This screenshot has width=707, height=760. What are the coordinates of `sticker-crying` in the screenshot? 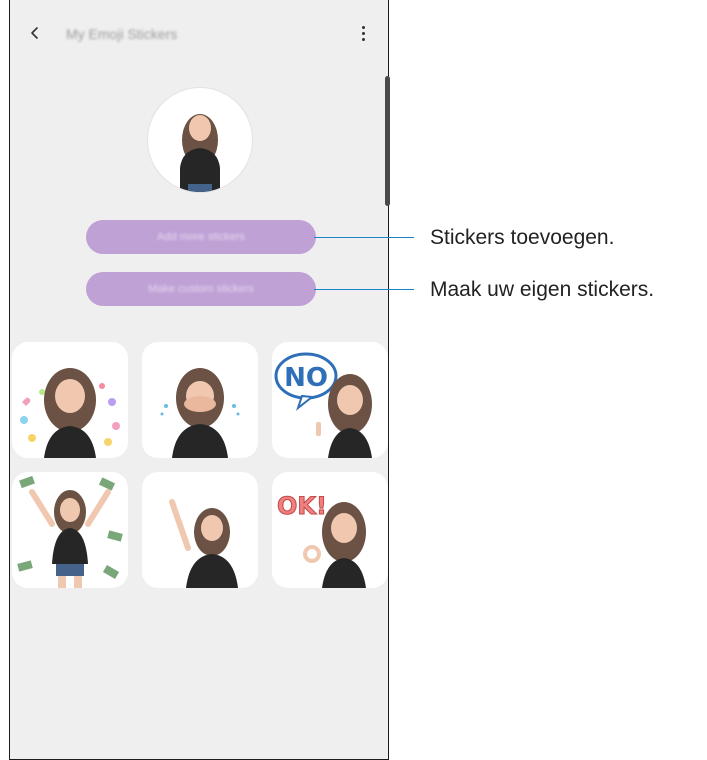 It's located at (200, 400).